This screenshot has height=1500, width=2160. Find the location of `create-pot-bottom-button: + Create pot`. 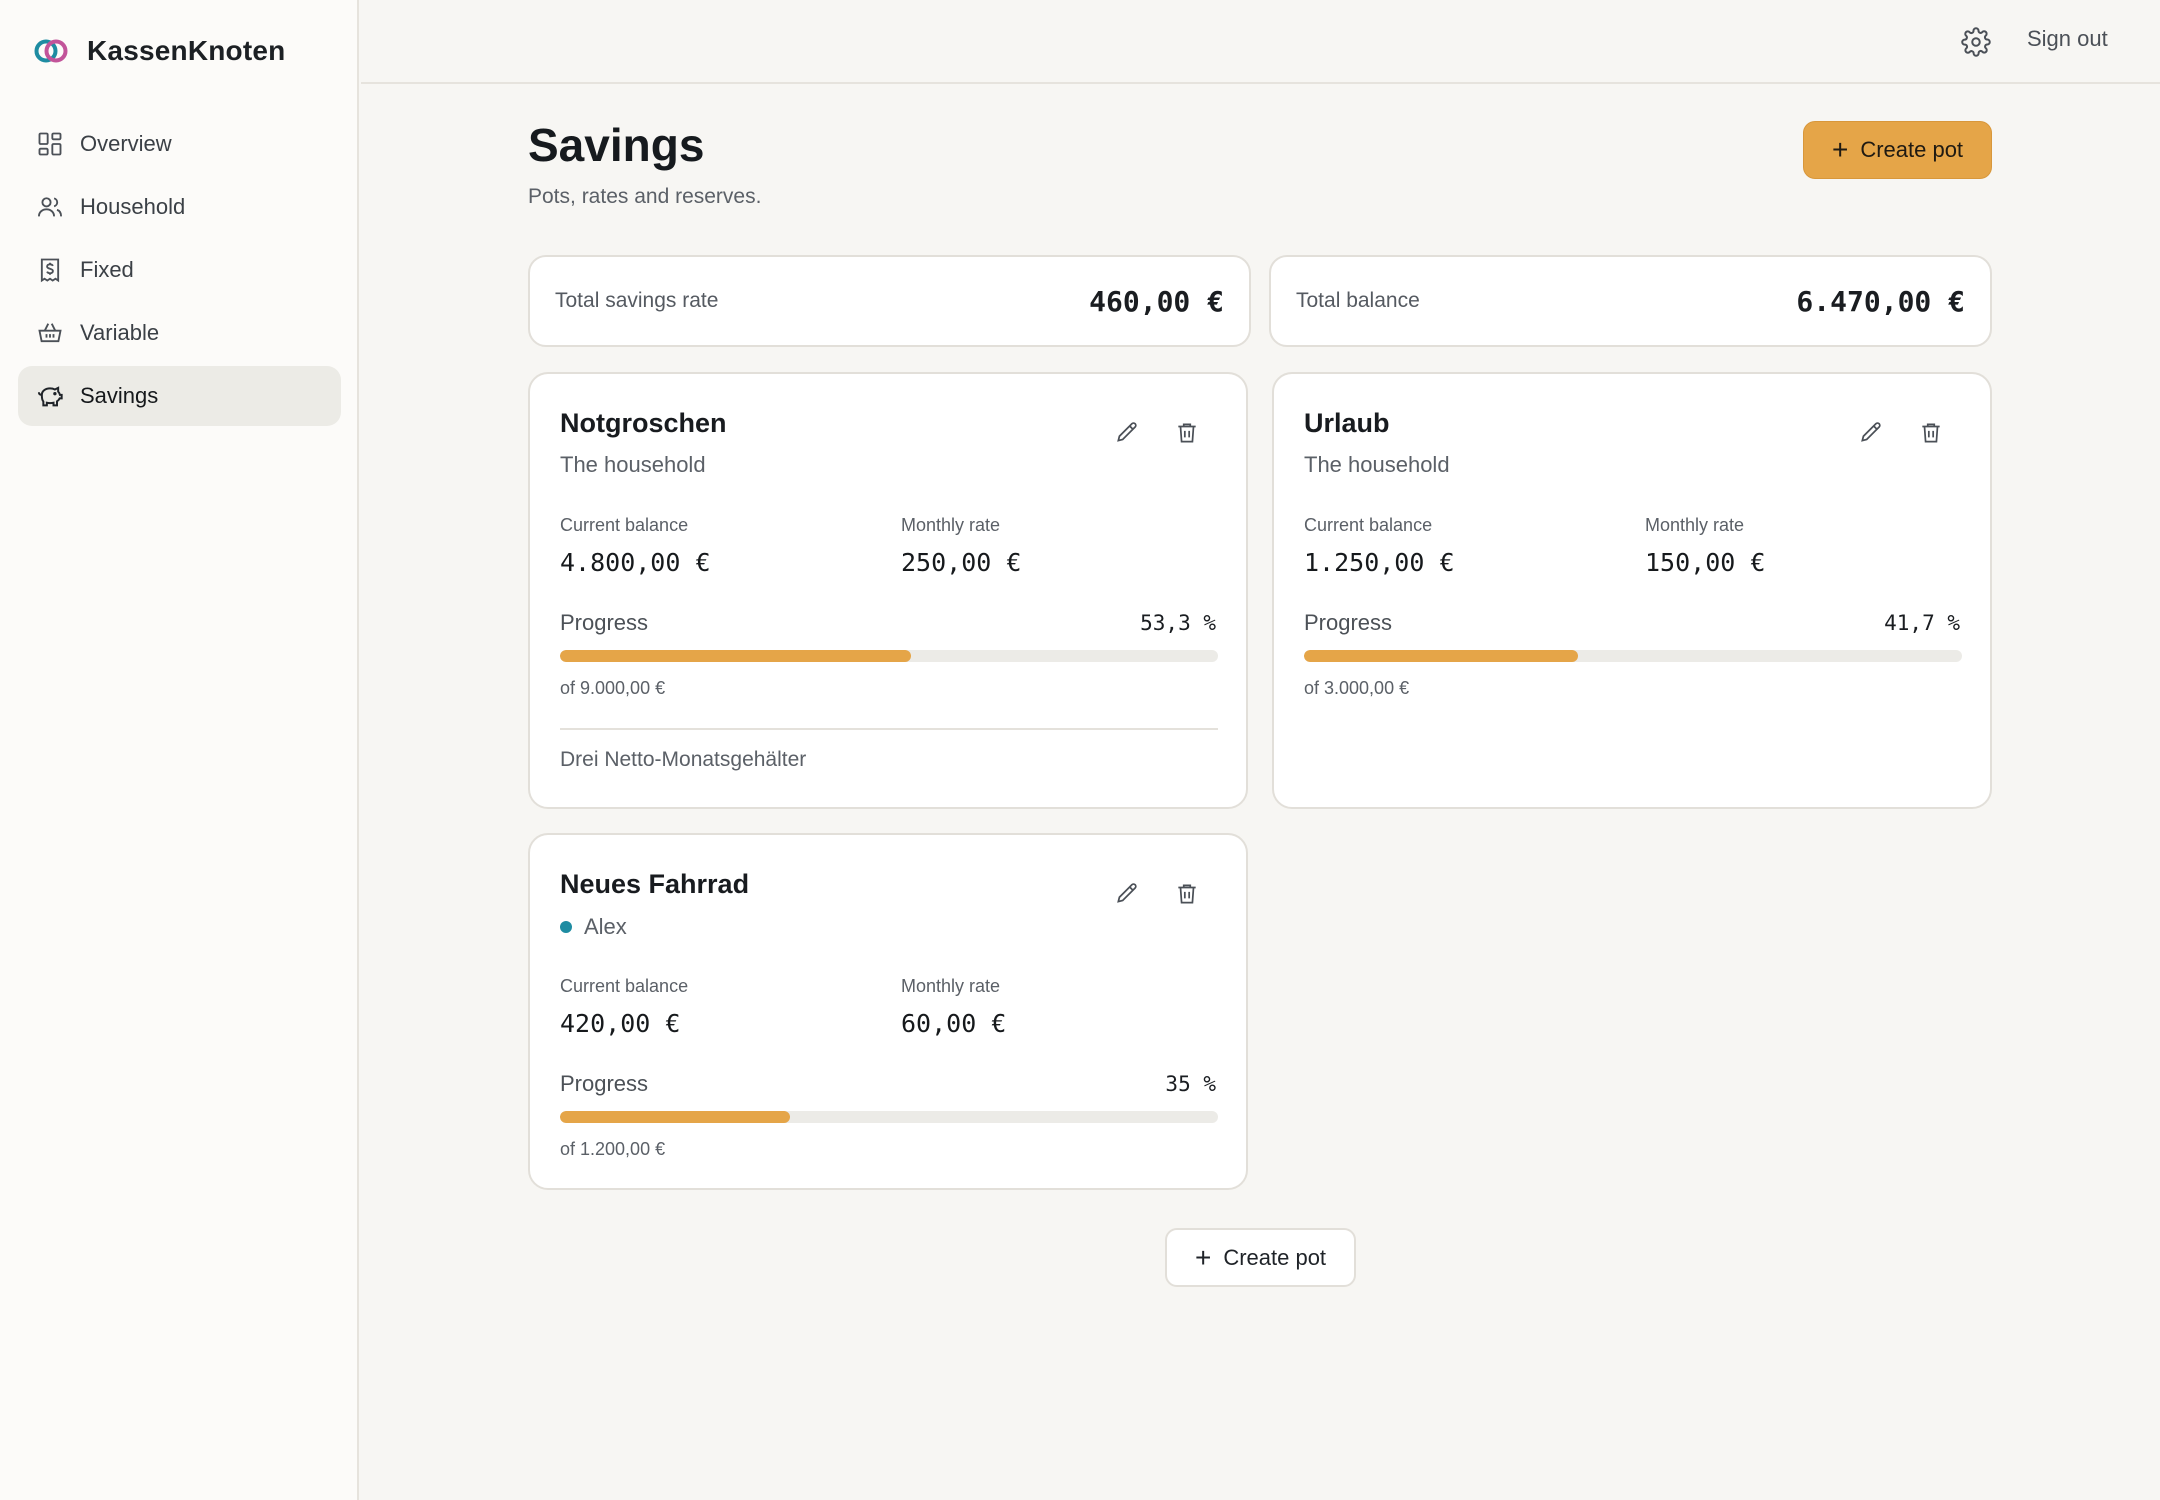

create-pot-bottom-button: + Create pot is located at coordinates (1260, 1257).